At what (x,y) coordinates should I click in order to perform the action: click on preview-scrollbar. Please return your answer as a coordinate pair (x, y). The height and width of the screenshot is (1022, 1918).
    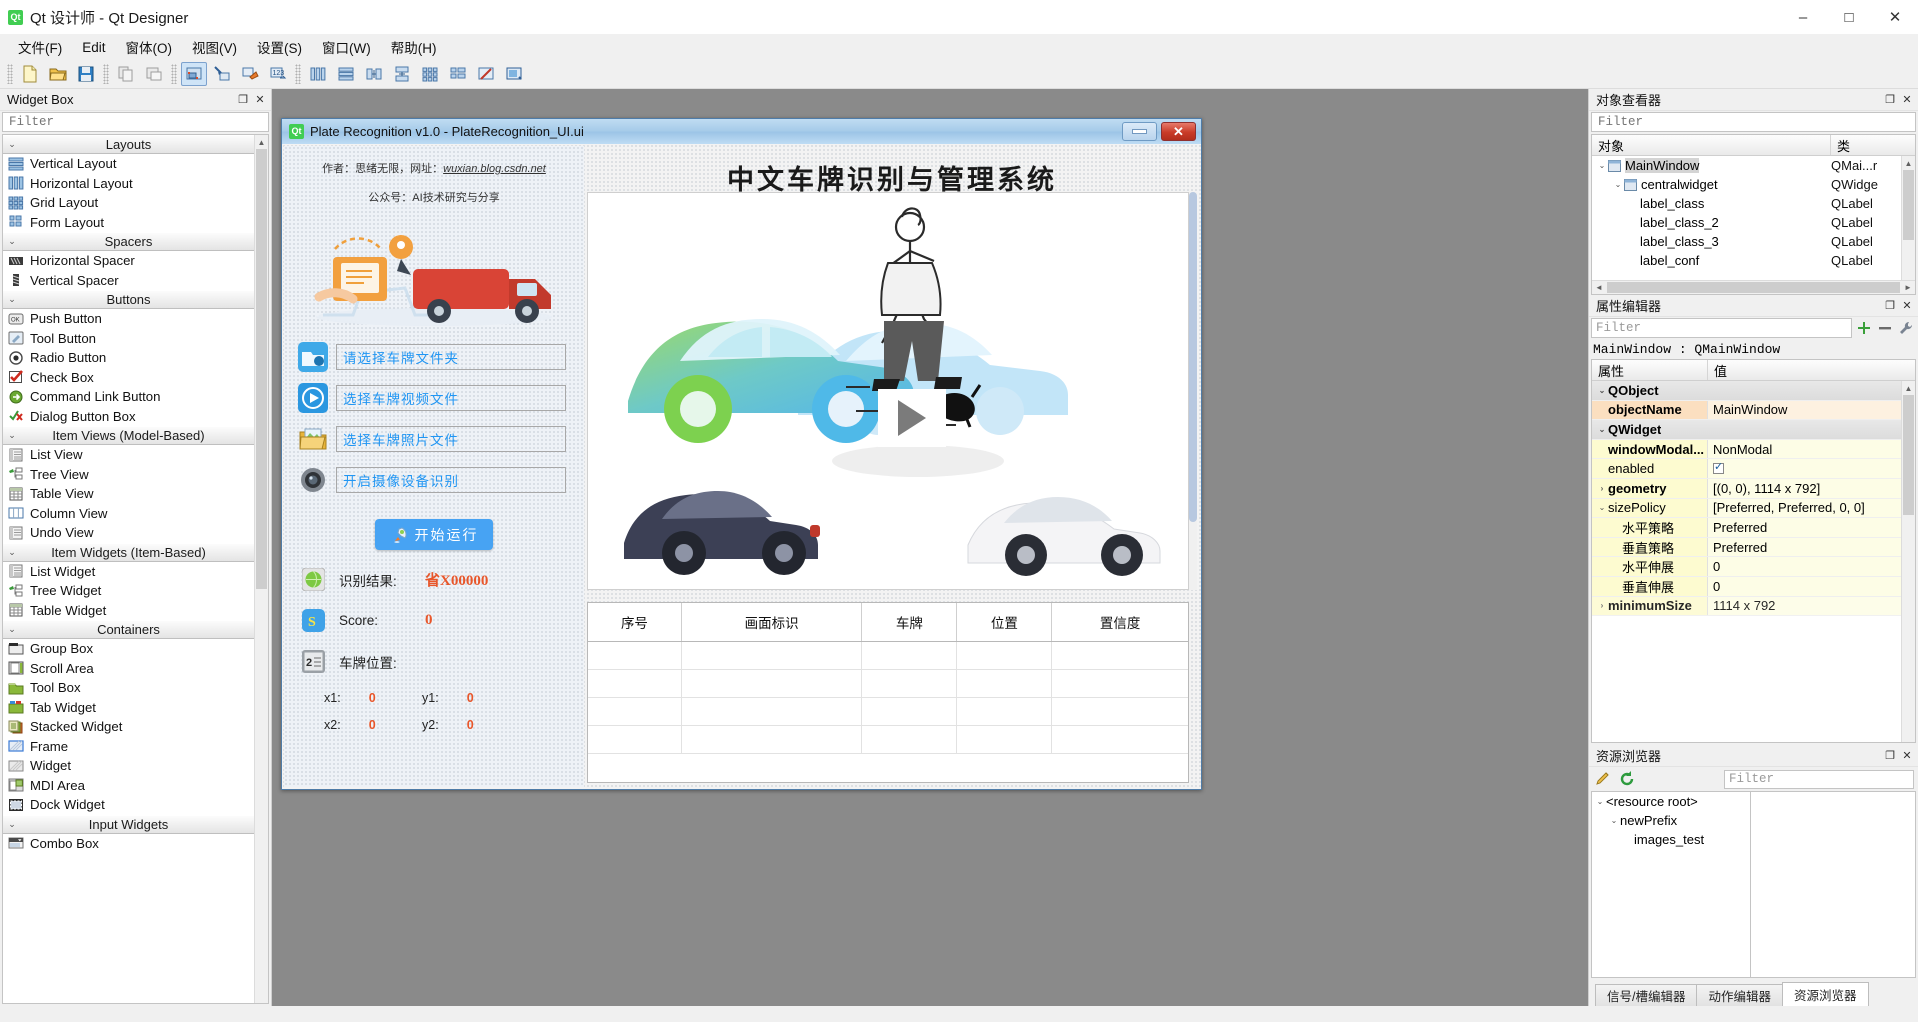
    Looking at the image, I should click on (1193, 391).